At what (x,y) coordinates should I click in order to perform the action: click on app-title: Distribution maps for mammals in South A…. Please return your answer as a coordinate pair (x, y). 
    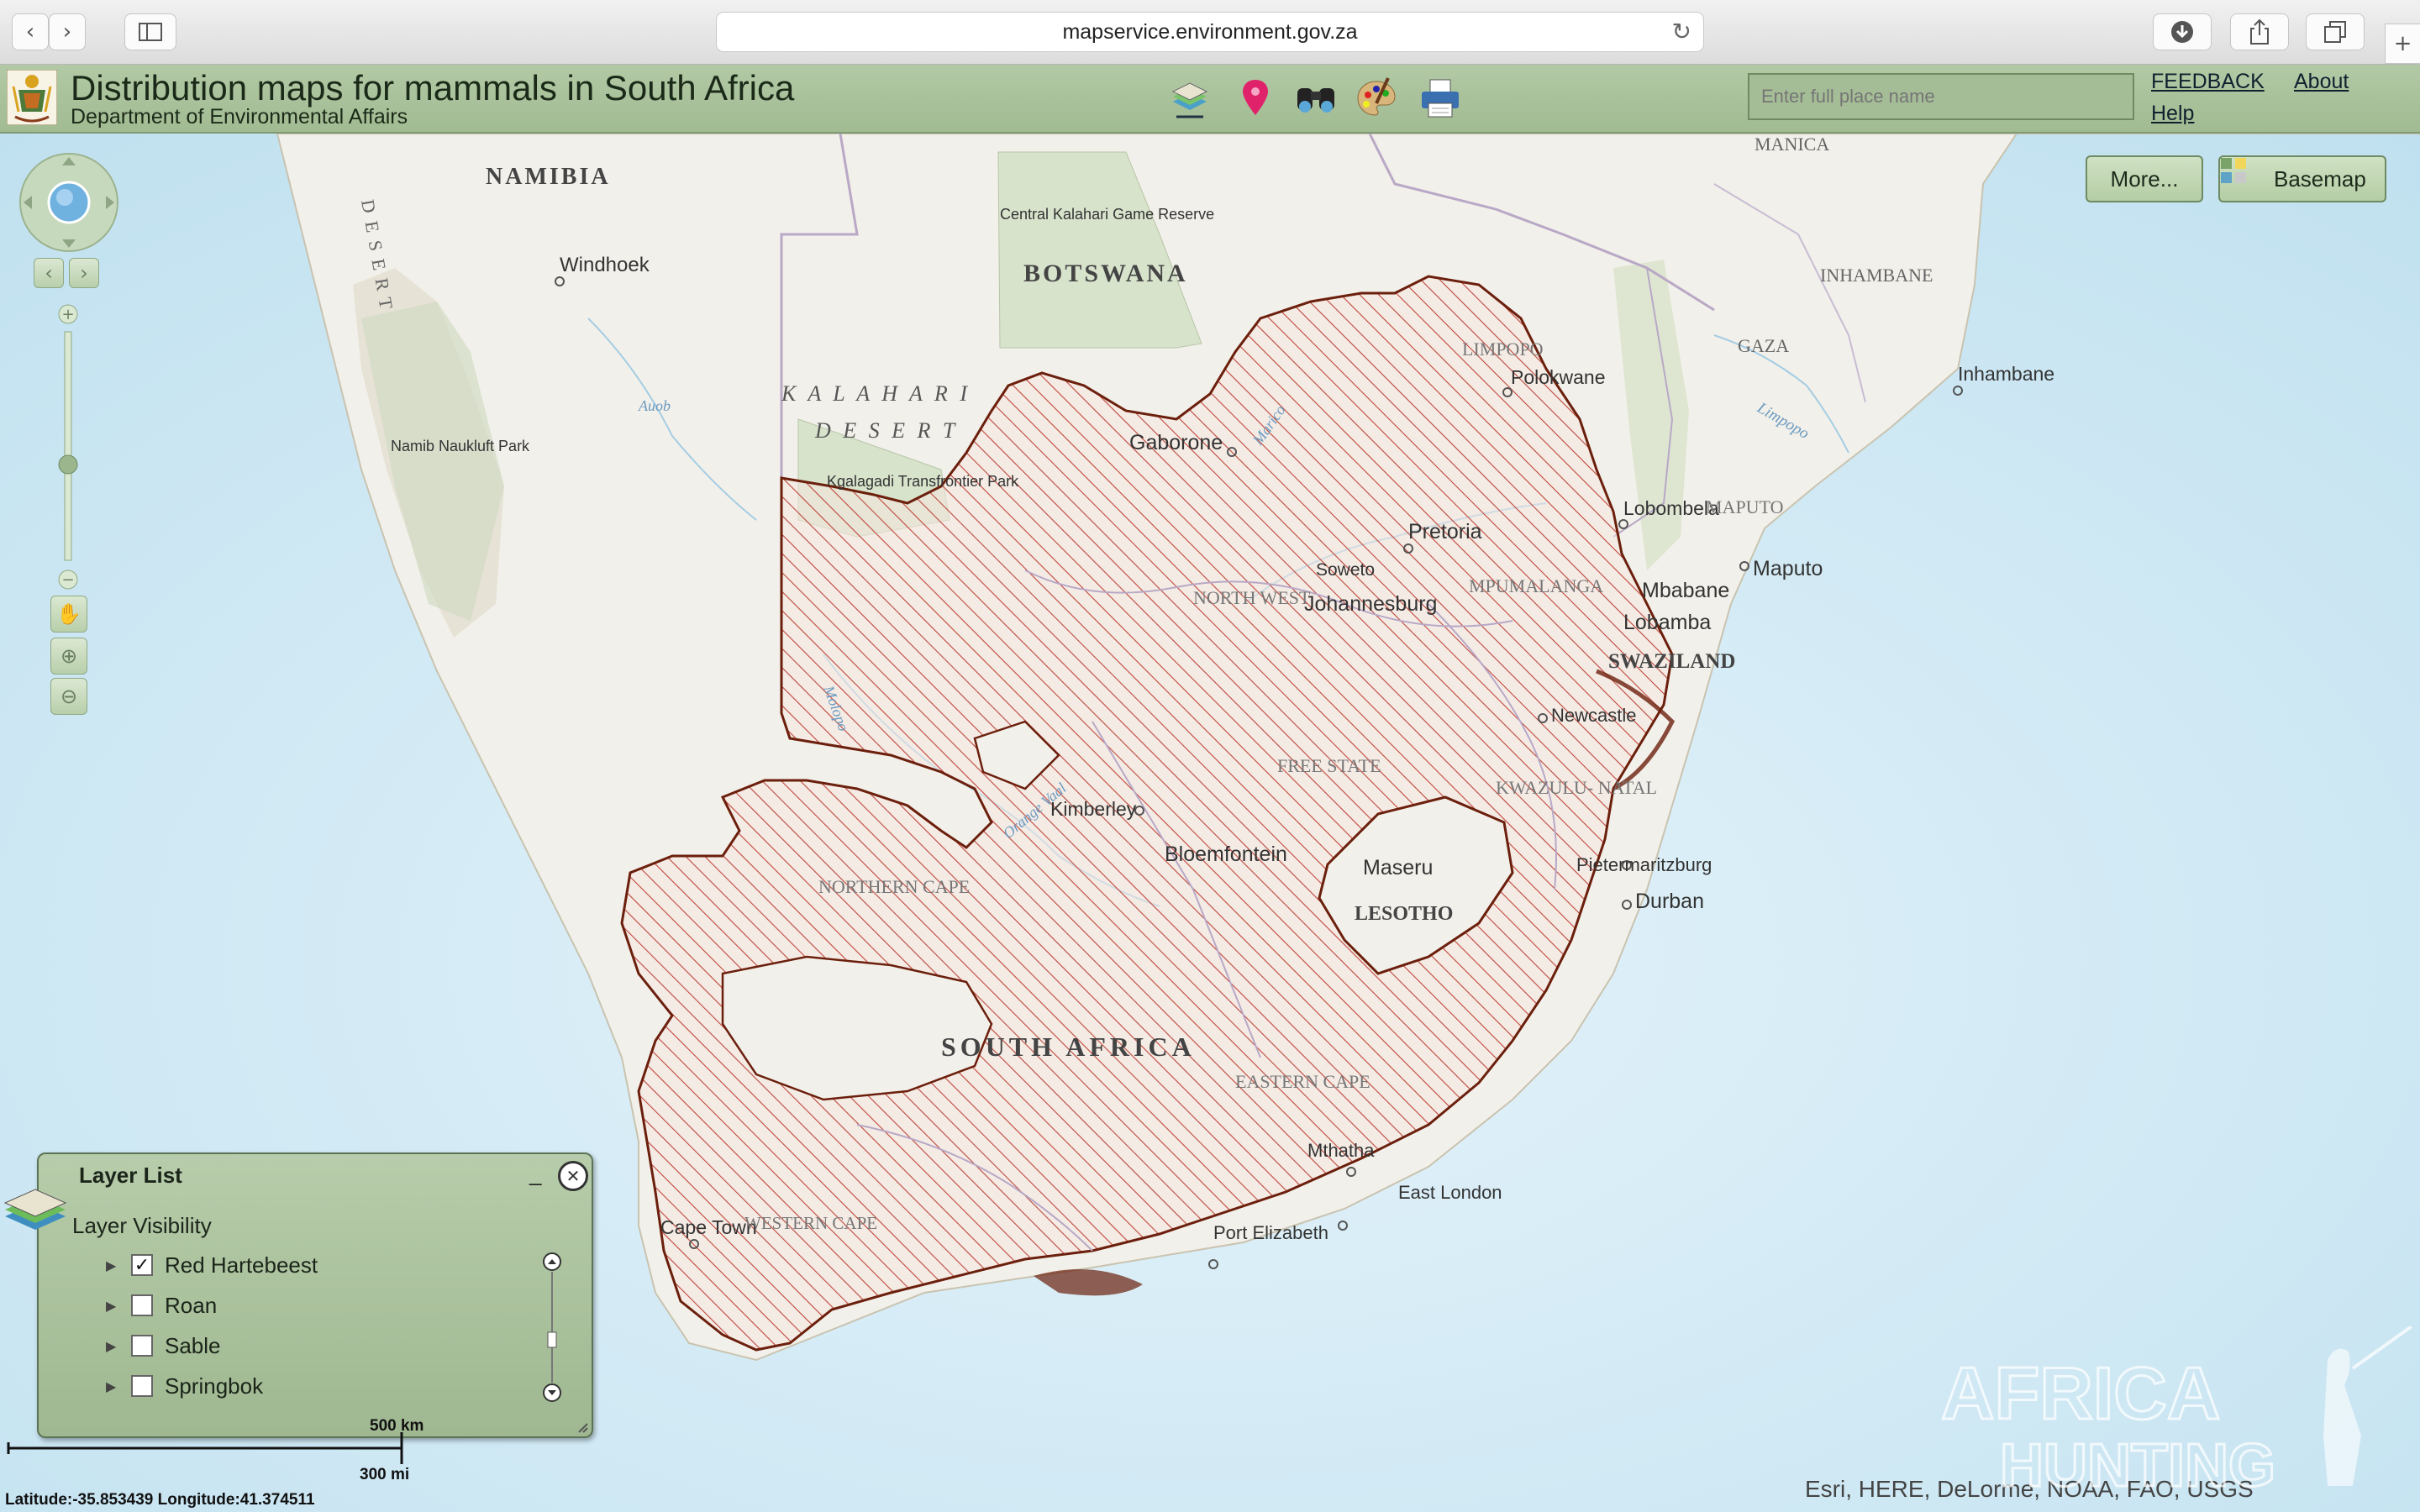
    Looking at the image, I should click on (433, 88).